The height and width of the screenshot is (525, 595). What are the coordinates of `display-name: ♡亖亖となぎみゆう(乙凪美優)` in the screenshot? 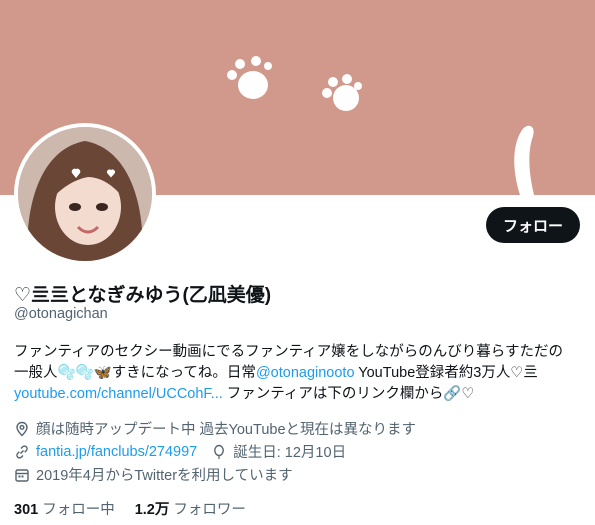 It's located at (143, 295).